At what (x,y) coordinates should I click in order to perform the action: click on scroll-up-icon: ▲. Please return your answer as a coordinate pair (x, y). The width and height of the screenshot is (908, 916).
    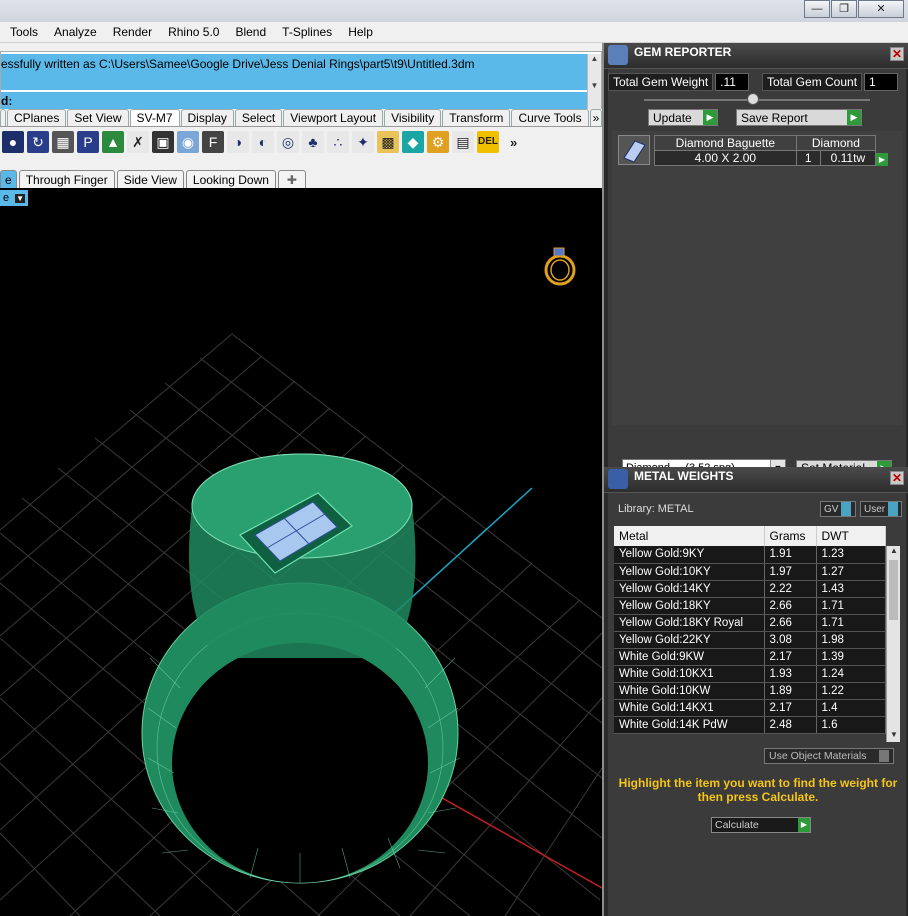
    Looking at the image, I should click on (894, 552).